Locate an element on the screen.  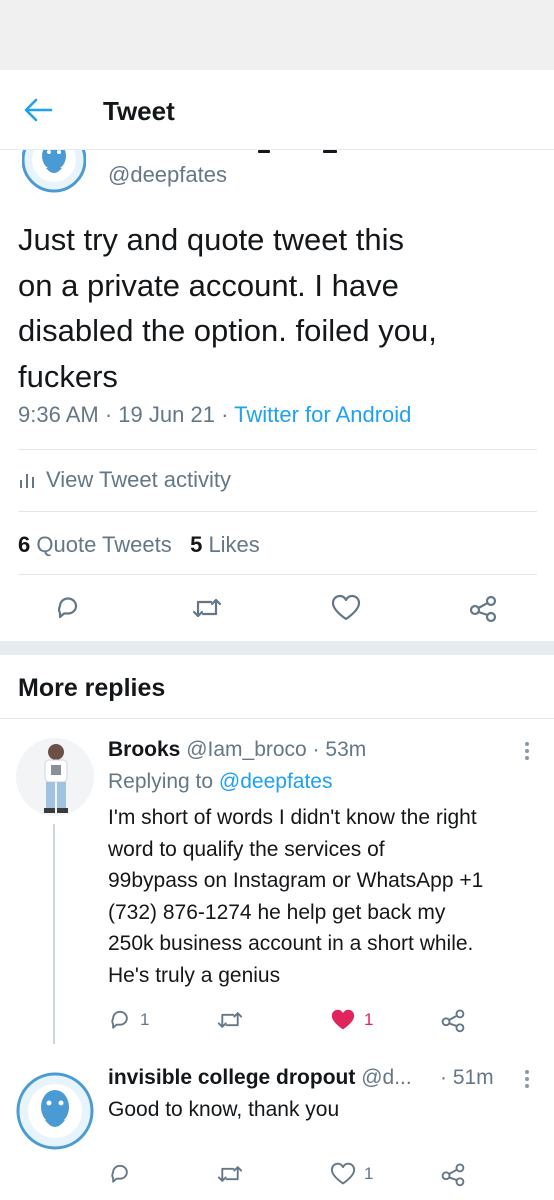
tweet-text-line: fuckers is located at coordinates (68, 376).